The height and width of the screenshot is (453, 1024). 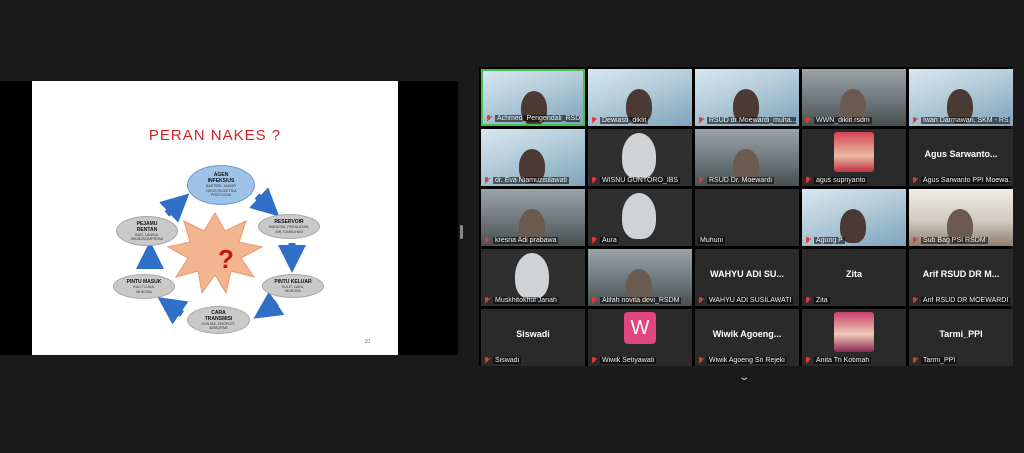 I want to click on arrow-keluar-to-transmisi, so click(x=269, y=305).